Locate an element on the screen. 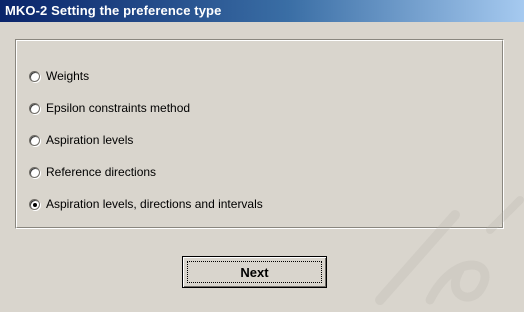  next-button: Next is located at coordinates (254, 272).